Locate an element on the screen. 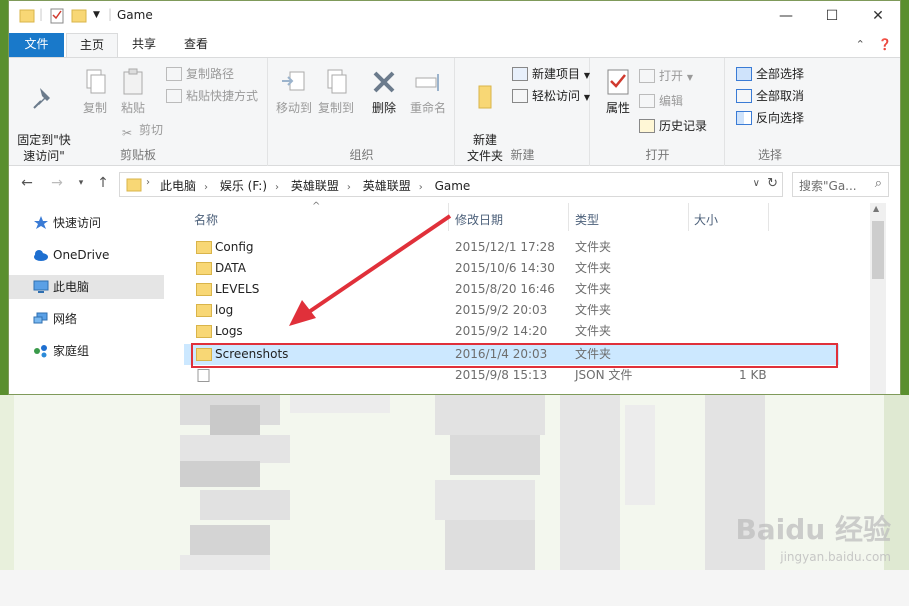 This screenshot has height=606, width=909. back-button: ← is located at coordinates (27, 183).